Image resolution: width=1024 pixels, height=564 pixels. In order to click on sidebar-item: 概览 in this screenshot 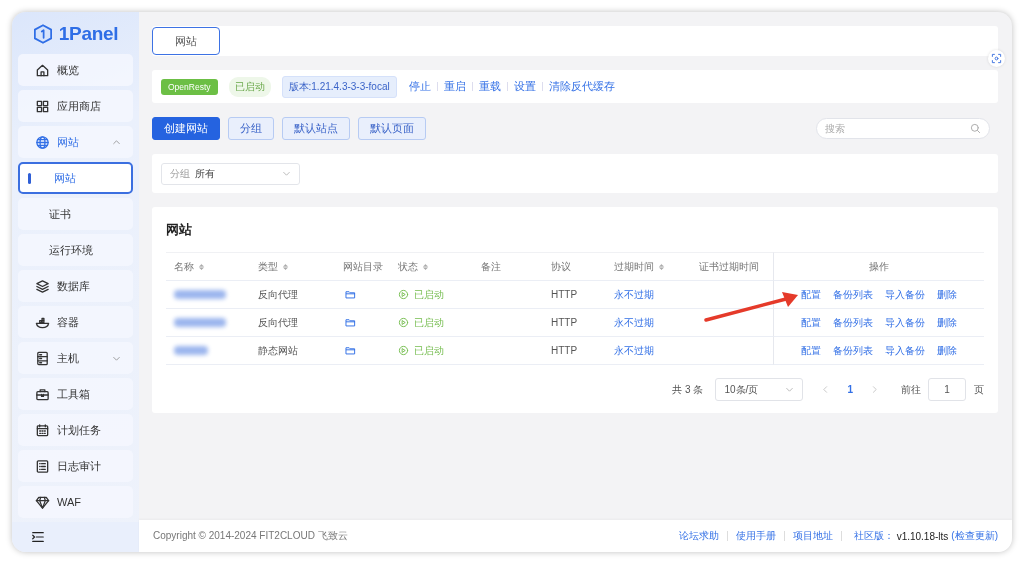, I will do `click(75, 70)`.